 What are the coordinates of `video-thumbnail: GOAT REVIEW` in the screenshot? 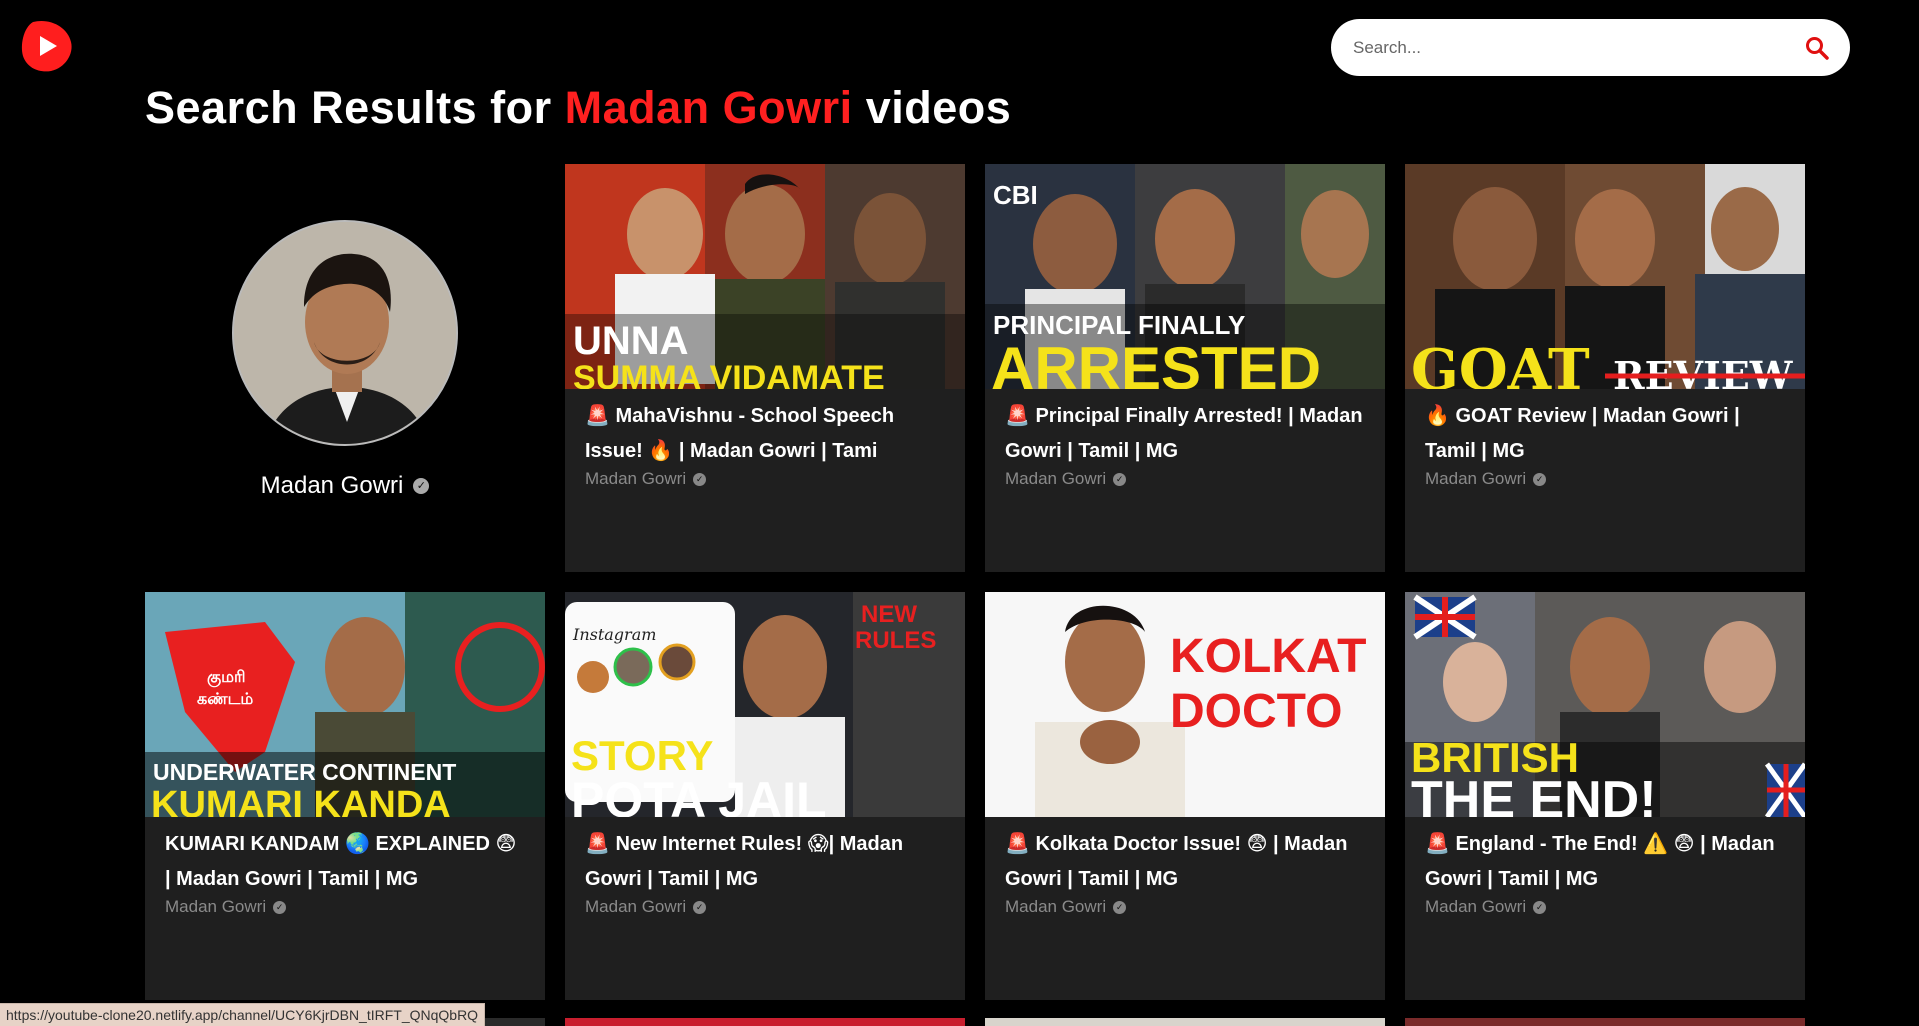 It's located at (1605, 276).